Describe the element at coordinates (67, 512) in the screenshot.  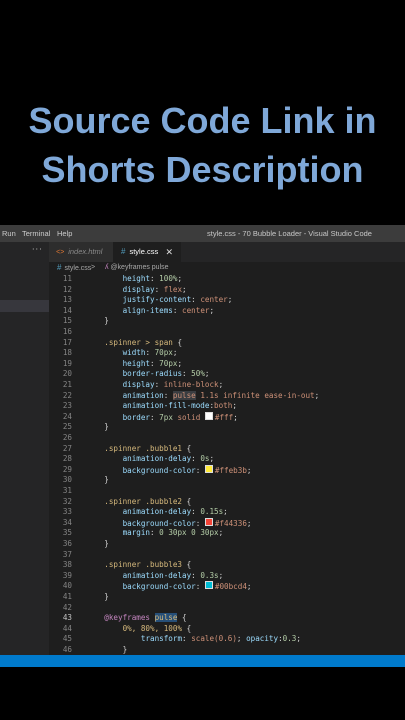
I see `line-number: 33` at that location.